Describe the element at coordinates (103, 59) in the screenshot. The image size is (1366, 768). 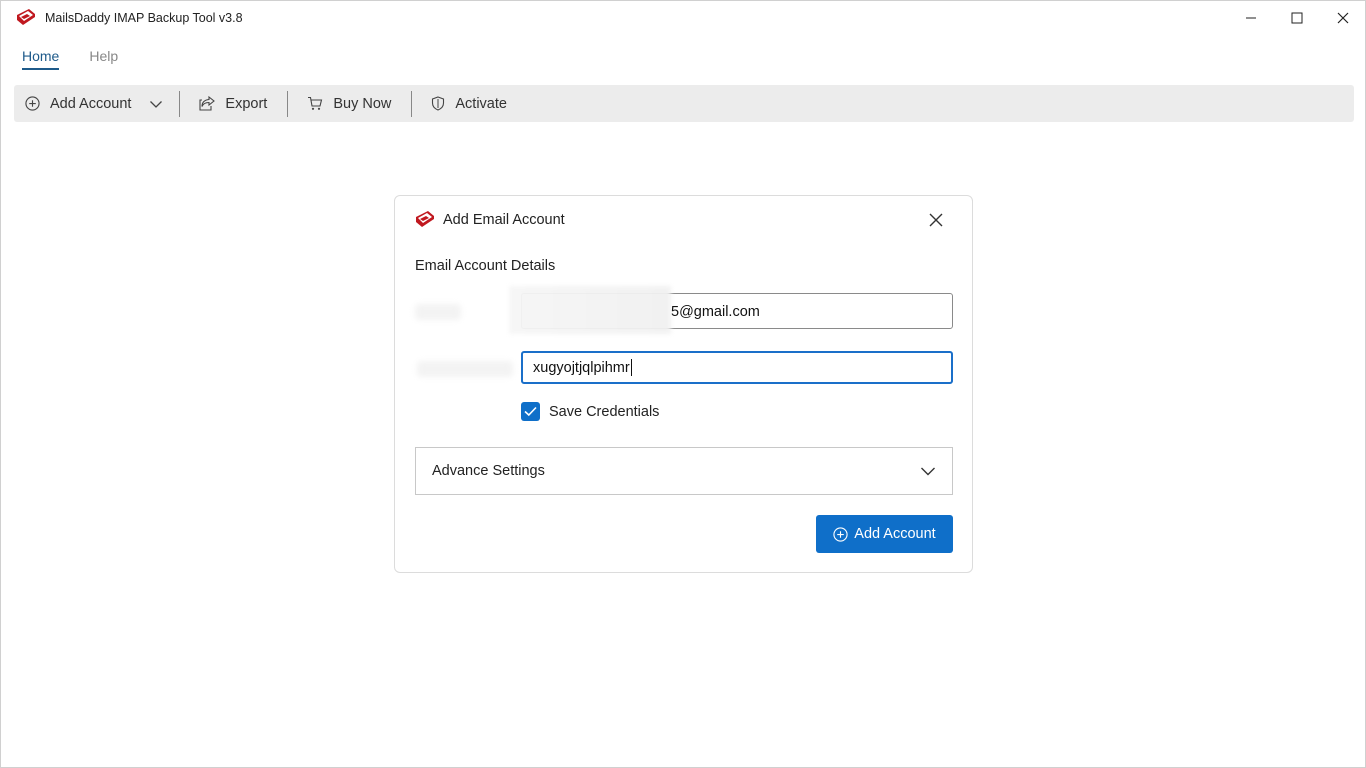
I see `tab-help: Help` at that location.